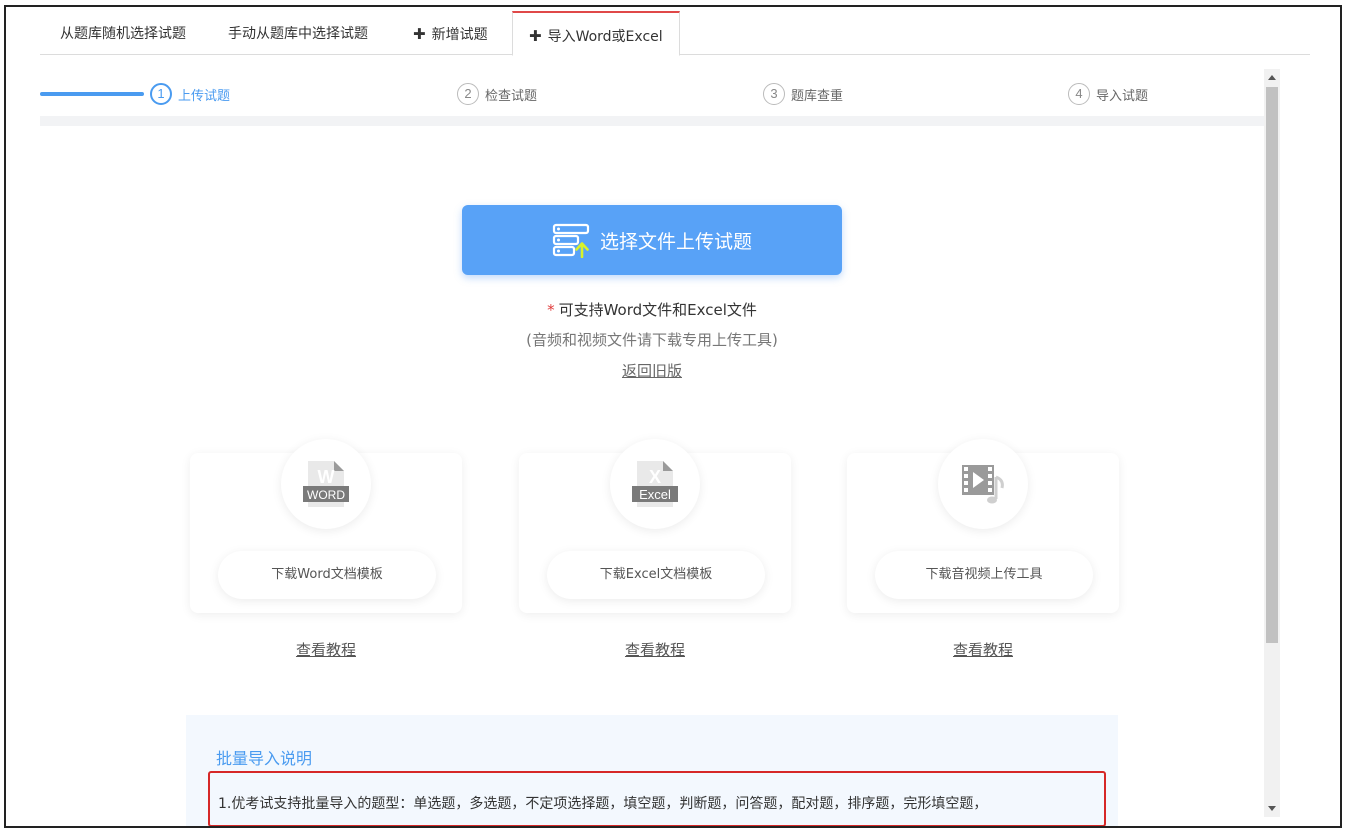 Image resolution: width=1346 pixels, height=832 pixels. I want to click on step-number: 3, so click(774, 94).